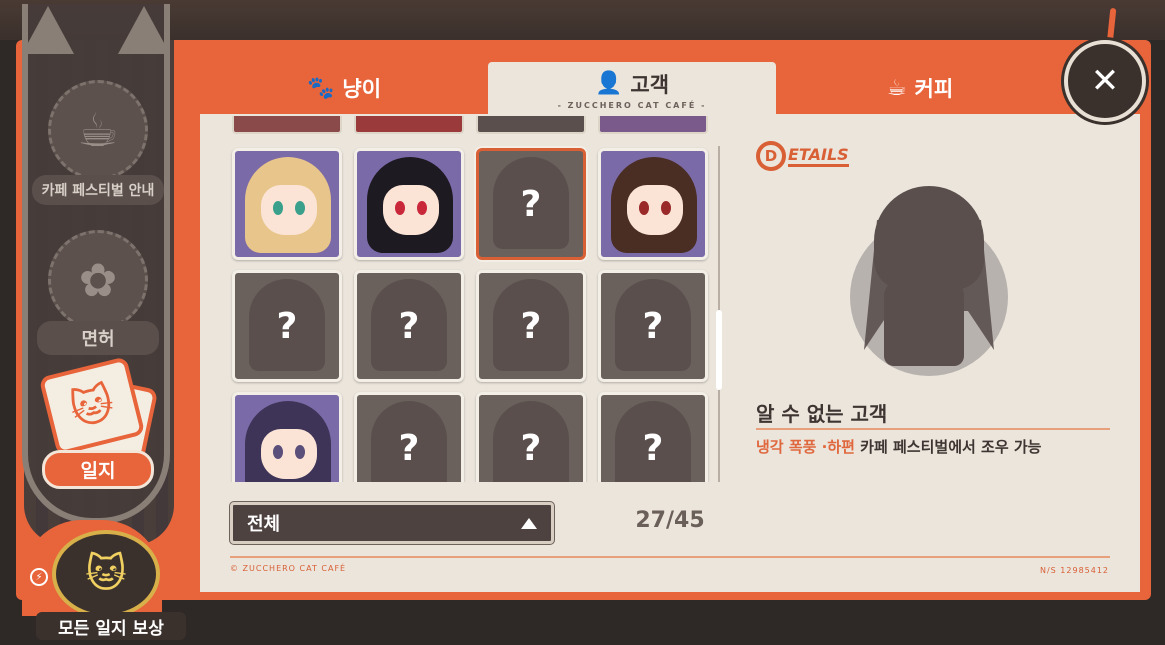 The height and width of the screenshot is (645, 1165). What do you see at coordinates (899, 447) in the screenshot?
I see `customer-description: 냉각 폭풍 ·하편 카페 페스티벌에서 조우 가능` at bounding box center [899, 447].